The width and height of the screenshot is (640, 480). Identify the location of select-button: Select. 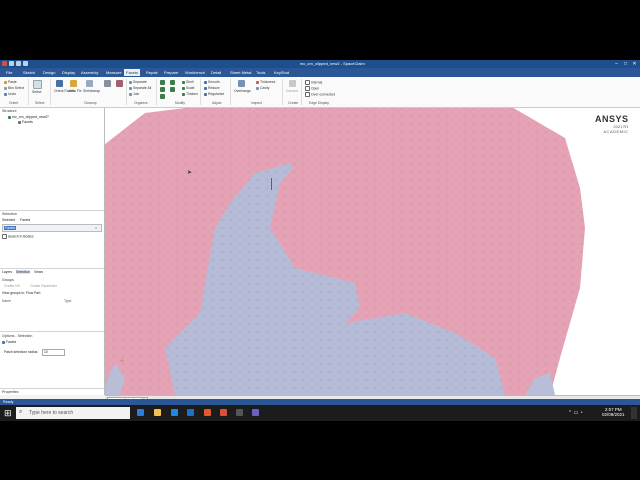
(36, 92).